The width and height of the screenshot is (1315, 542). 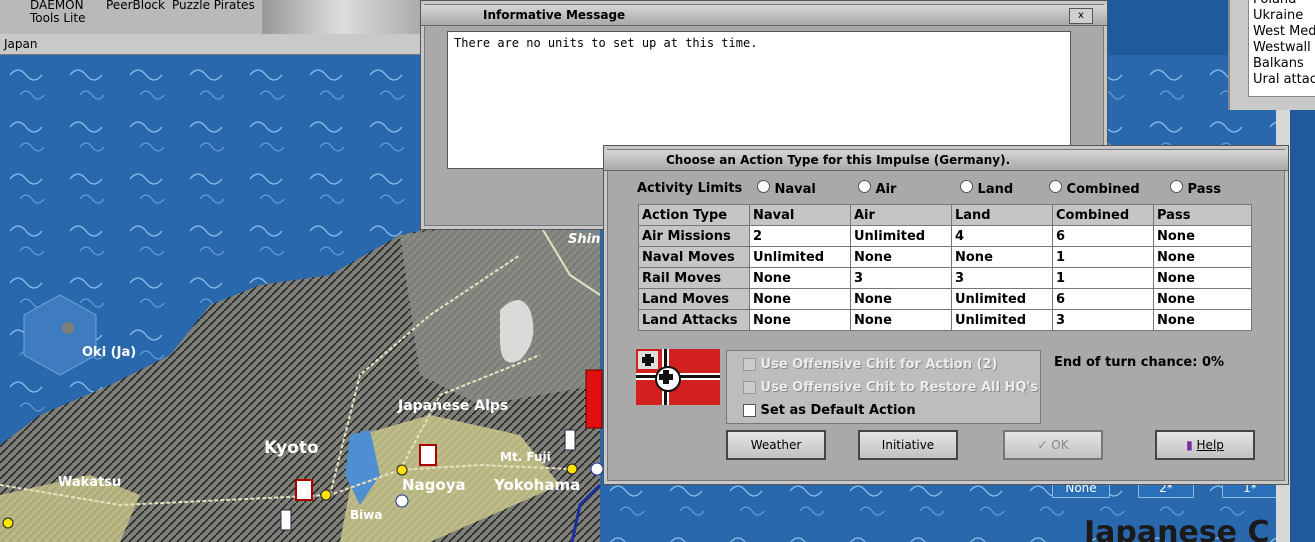 What do you see at coordinates (690, 188) in the screenshot?
I see `activity-limits-label: Activity Limits` at bounding box center [690, 188].